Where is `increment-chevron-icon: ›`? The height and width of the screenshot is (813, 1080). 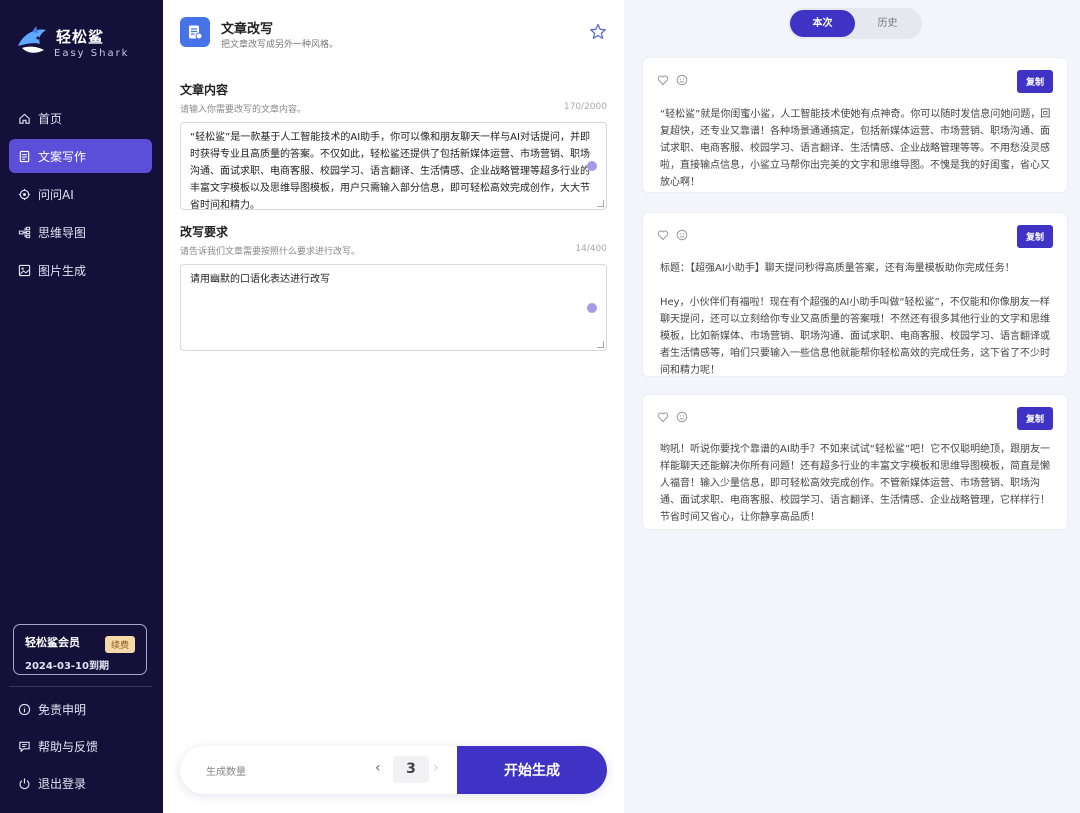 increment-chevron-icon: › is located at coordinates (436, 768).